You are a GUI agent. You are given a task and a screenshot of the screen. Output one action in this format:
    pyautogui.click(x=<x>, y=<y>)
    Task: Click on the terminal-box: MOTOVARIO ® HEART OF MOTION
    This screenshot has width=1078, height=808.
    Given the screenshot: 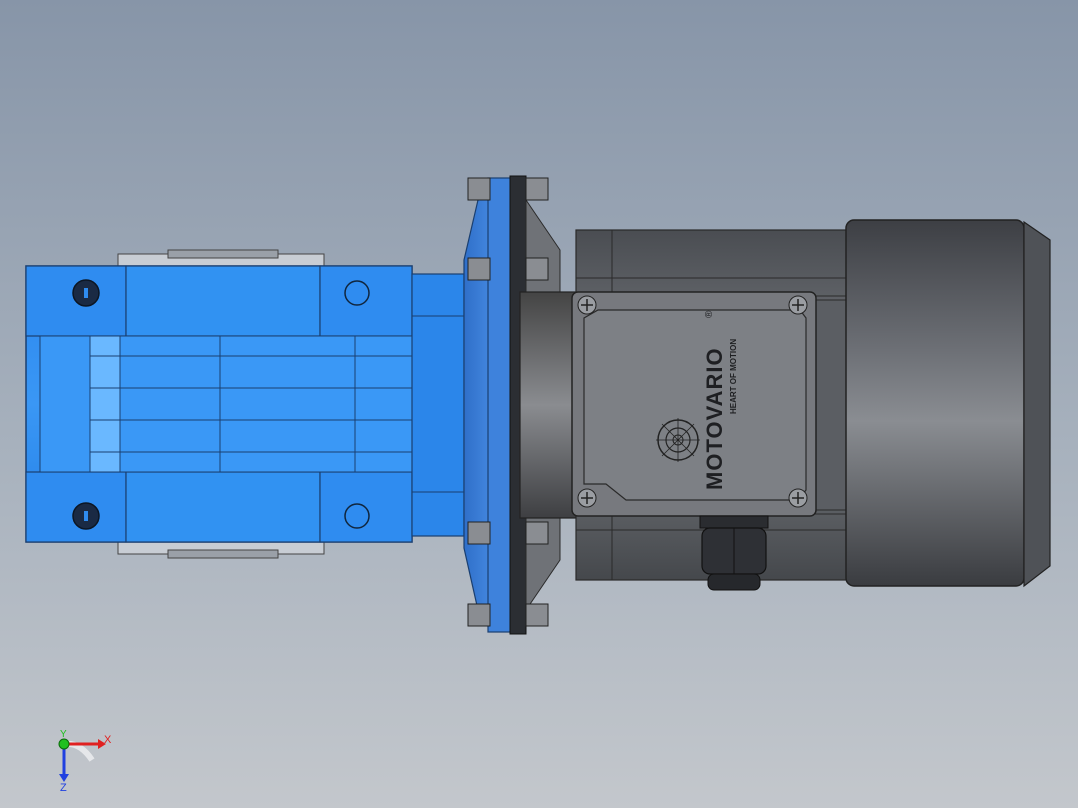 What is the action you would take?
    pyautogui.click(x=694, y=404)
    